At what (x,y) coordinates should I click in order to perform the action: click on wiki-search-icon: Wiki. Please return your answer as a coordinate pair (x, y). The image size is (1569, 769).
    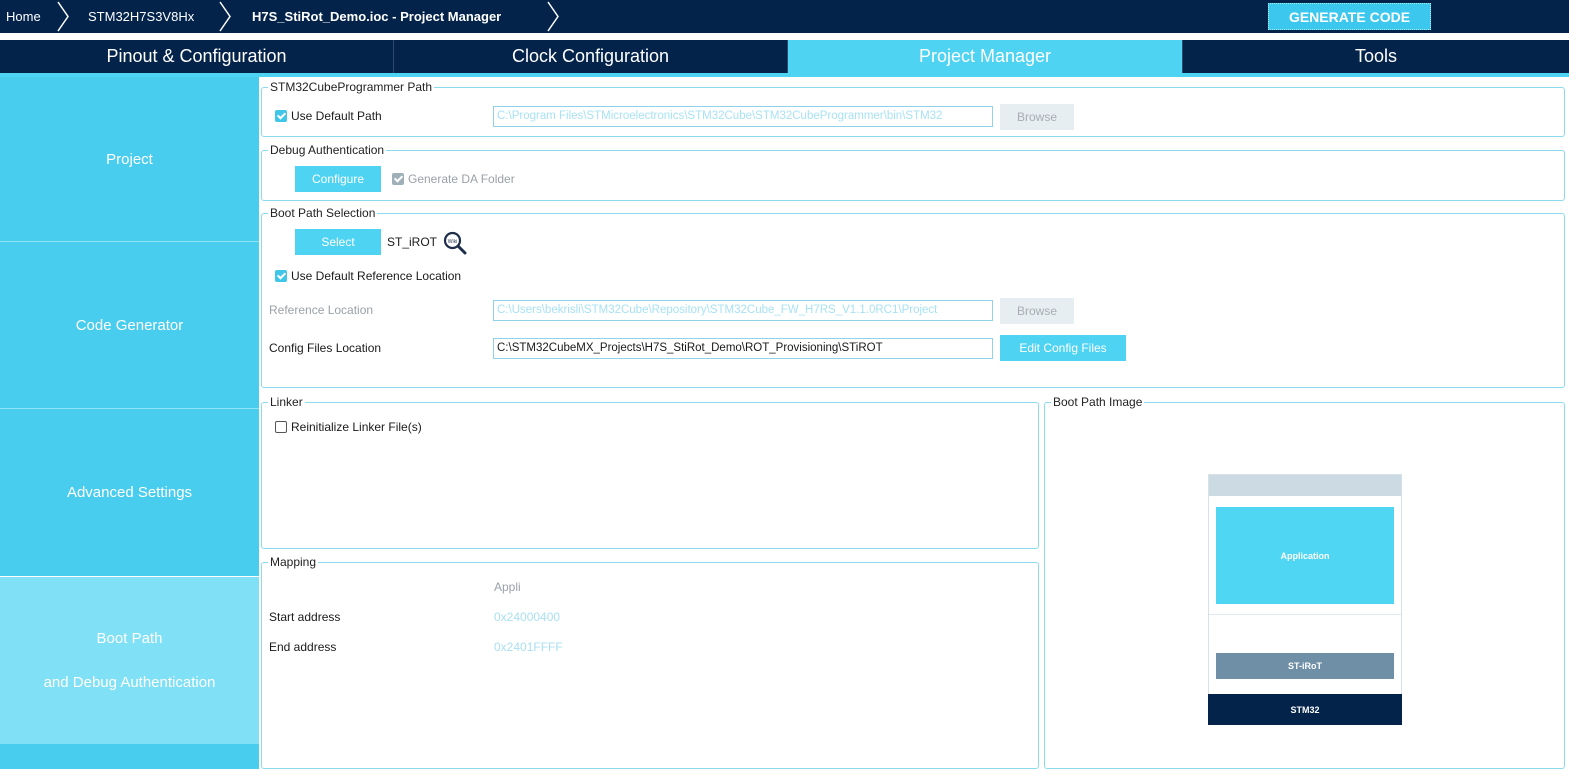
    Looking at the image, I should click on (455, 243).